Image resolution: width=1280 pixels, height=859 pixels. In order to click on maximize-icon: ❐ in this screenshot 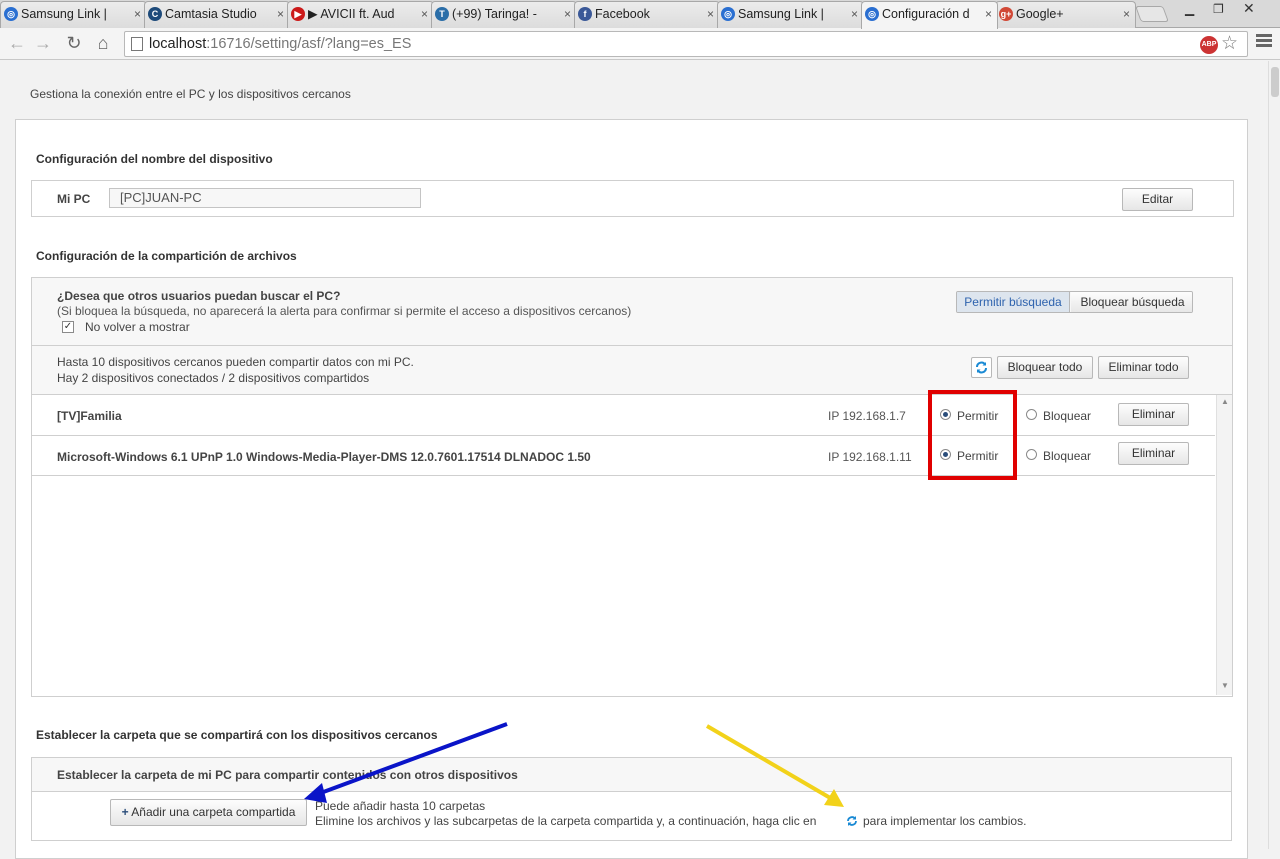, I will do `click(1218, 9)`.